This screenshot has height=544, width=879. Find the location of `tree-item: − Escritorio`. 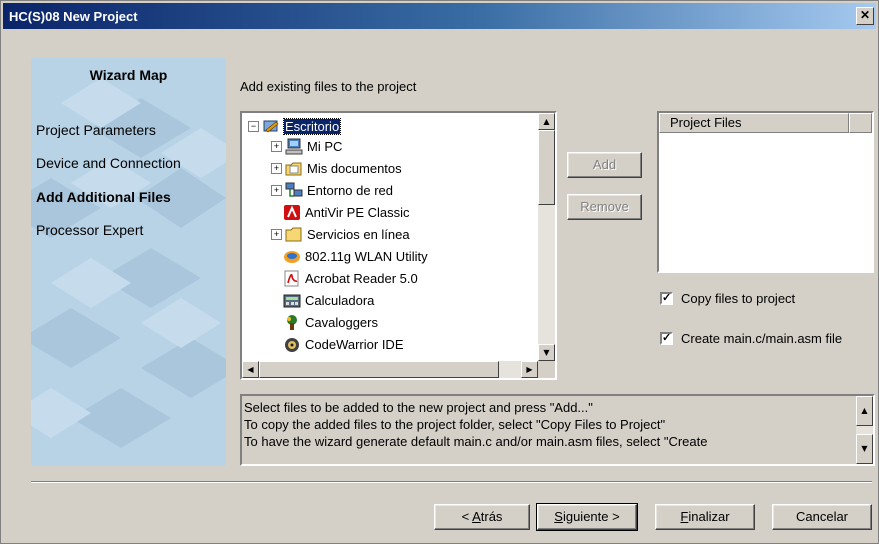

tree-item: − Escritorio is located at coordinates (295, 126).